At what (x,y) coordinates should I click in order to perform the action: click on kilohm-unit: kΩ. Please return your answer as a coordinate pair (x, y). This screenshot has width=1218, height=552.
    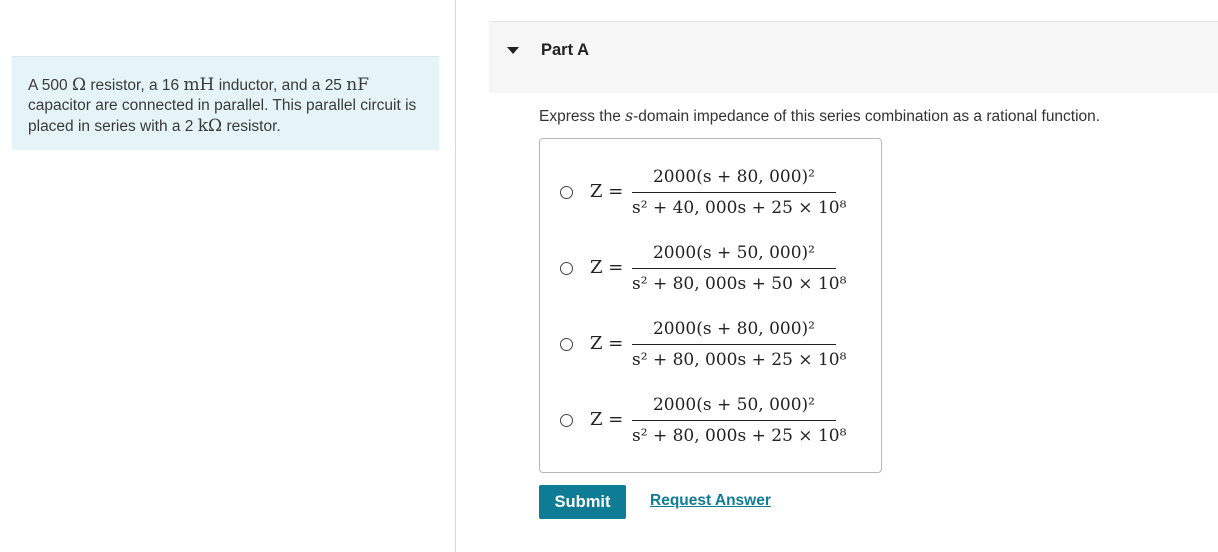
    Looking at the image, I should click on (210, 126).